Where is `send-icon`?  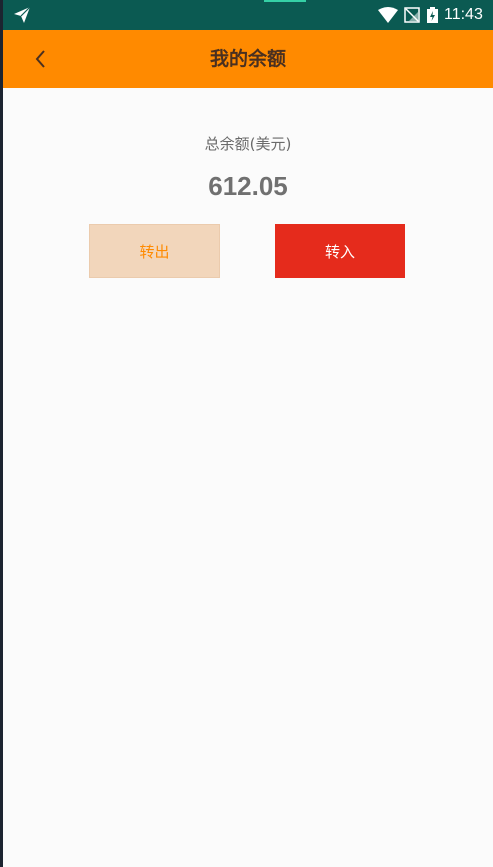
send-icon is located at coordinates (22, 14).